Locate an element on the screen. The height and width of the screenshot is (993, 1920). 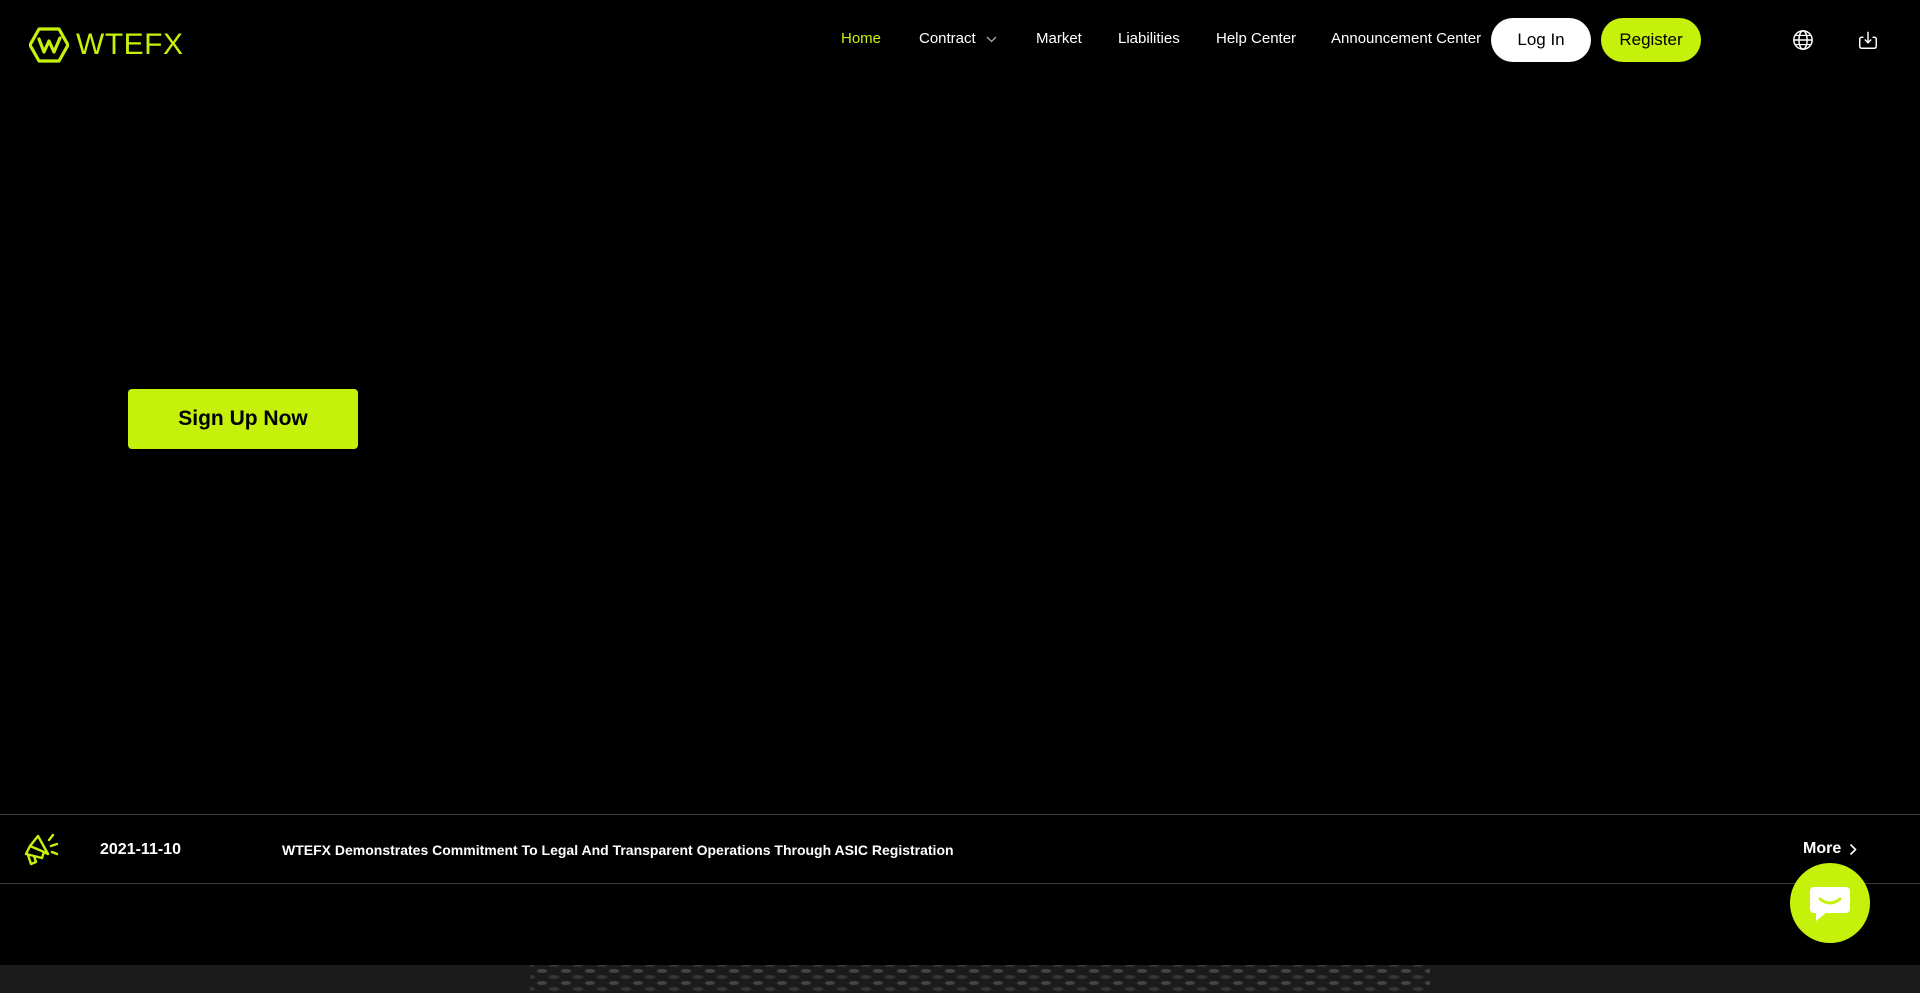
announcement-more-label: More is located at coordinates (1822, 848).